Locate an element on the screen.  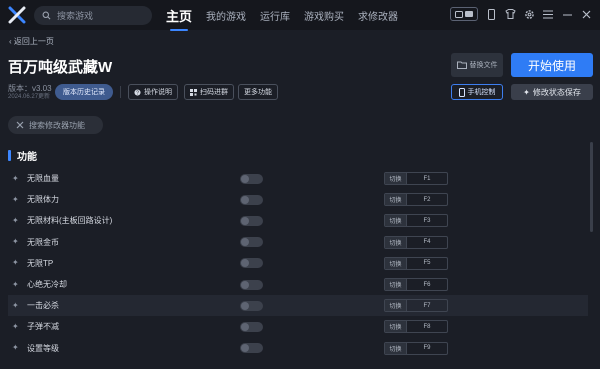
card-icon is located at coordinates (459, 14).